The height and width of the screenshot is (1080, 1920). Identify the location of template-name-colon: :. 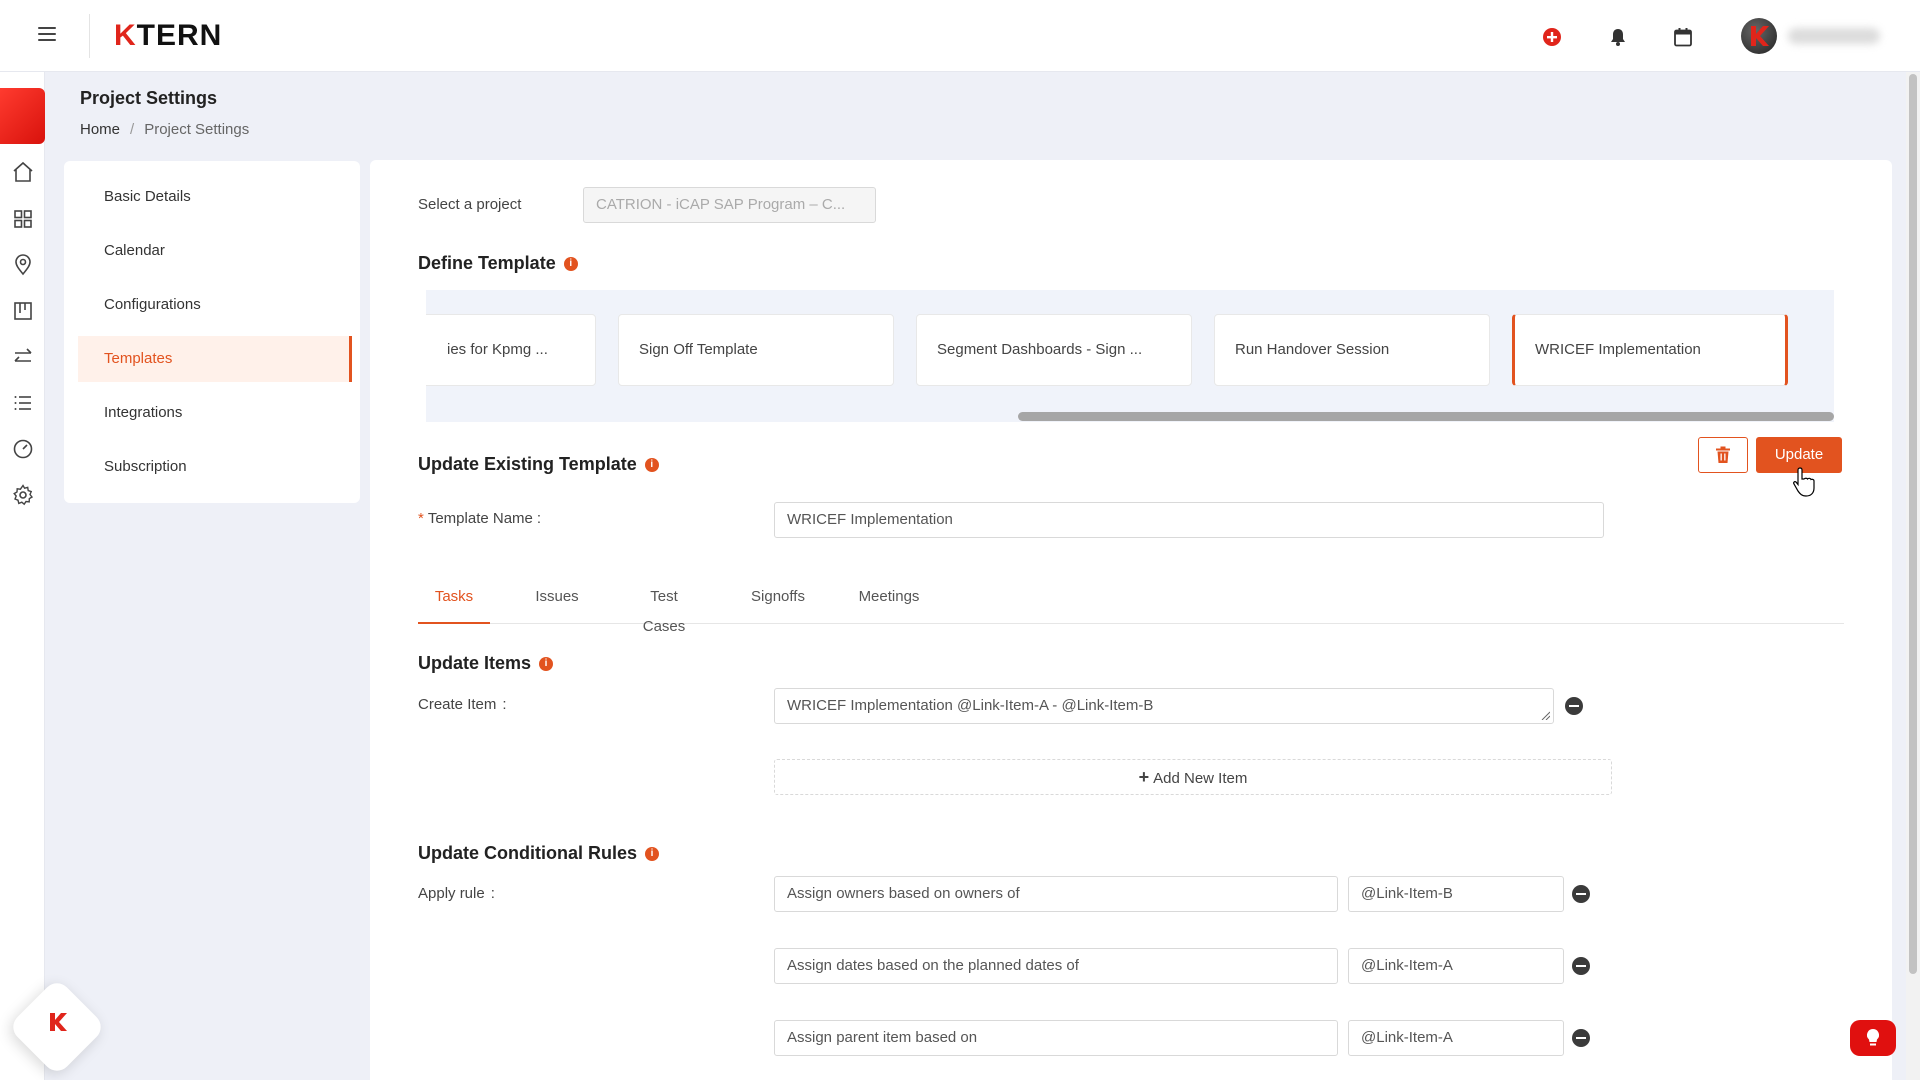
(539, 518).